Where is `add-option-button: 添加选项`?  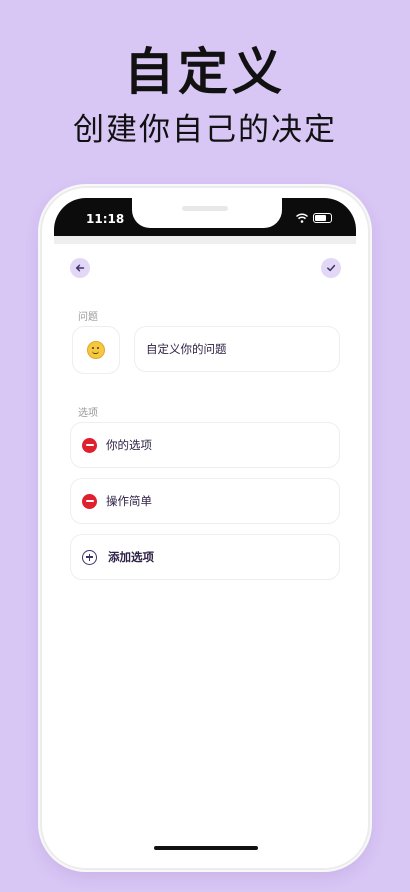
add-option-button: 添加选项 is located at coordinates (205, 557).